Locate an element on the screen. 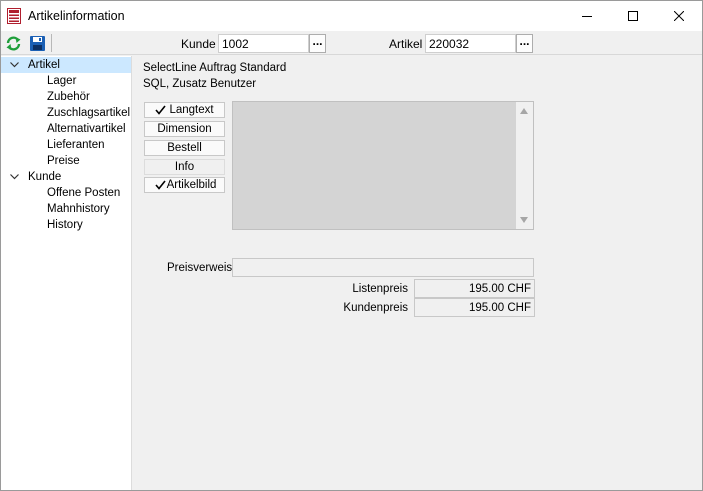 The width and height of the screenshot is (703, 491). tree-item-label: Lager is located at coordinates (62, 81).